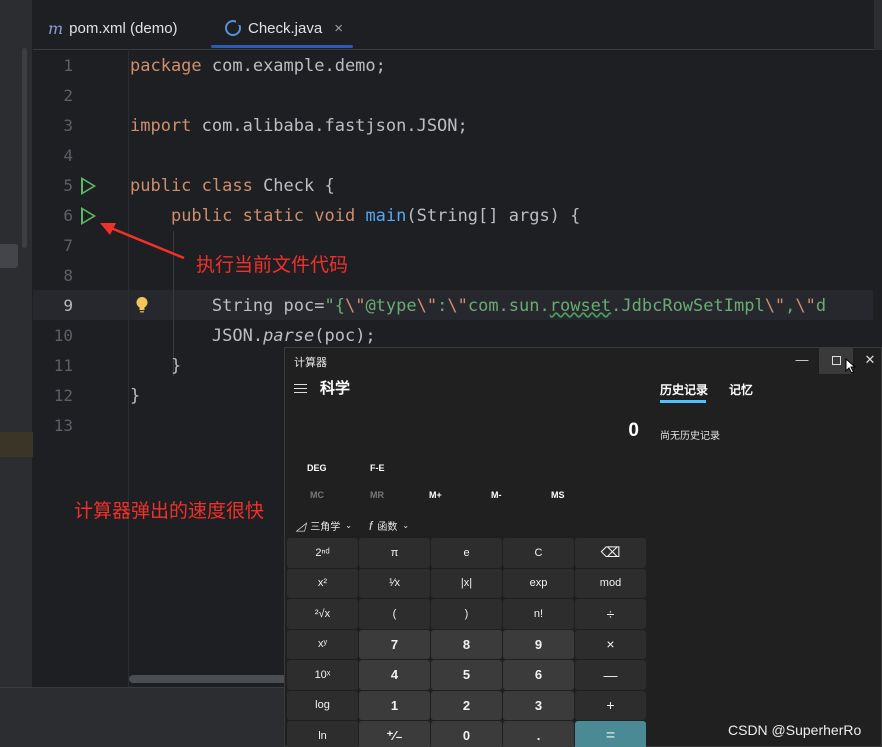 This screenshot has height=747, width=882. What do you see at coordinates (538, 583) in the screenshot?
I see `key-exp: exp` at bounding box center [538, 583].